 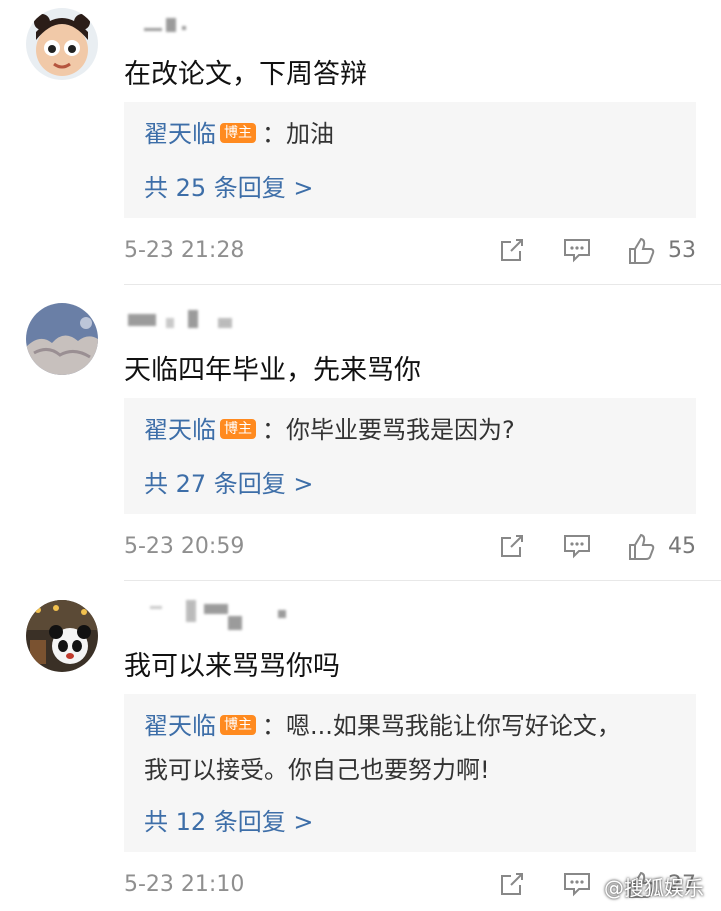 I want to click on reply-box: 翟天临 博主 ：你毕业要骂我是因为? 共 27 条回复 >, so click(x=410, y=456).